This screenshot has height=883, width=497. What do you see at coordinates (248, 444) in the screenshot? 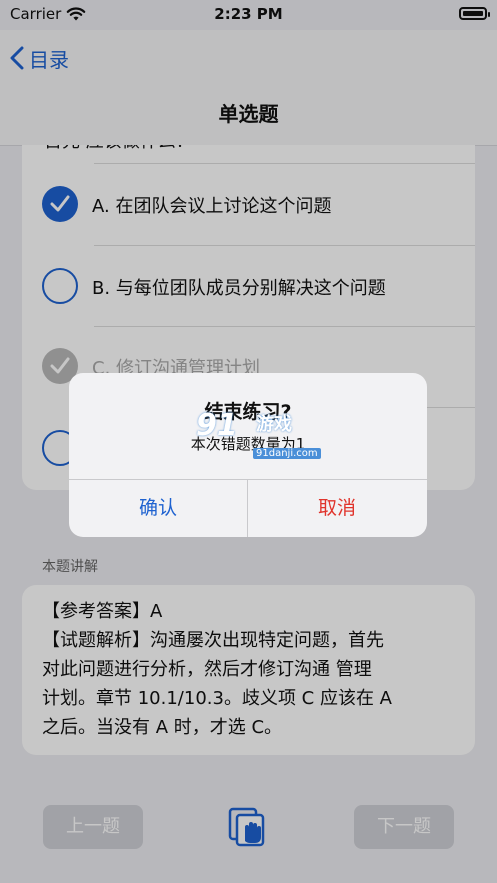
I see `alert-message: 本次错题数量为1` at bounding box center [248, 444].